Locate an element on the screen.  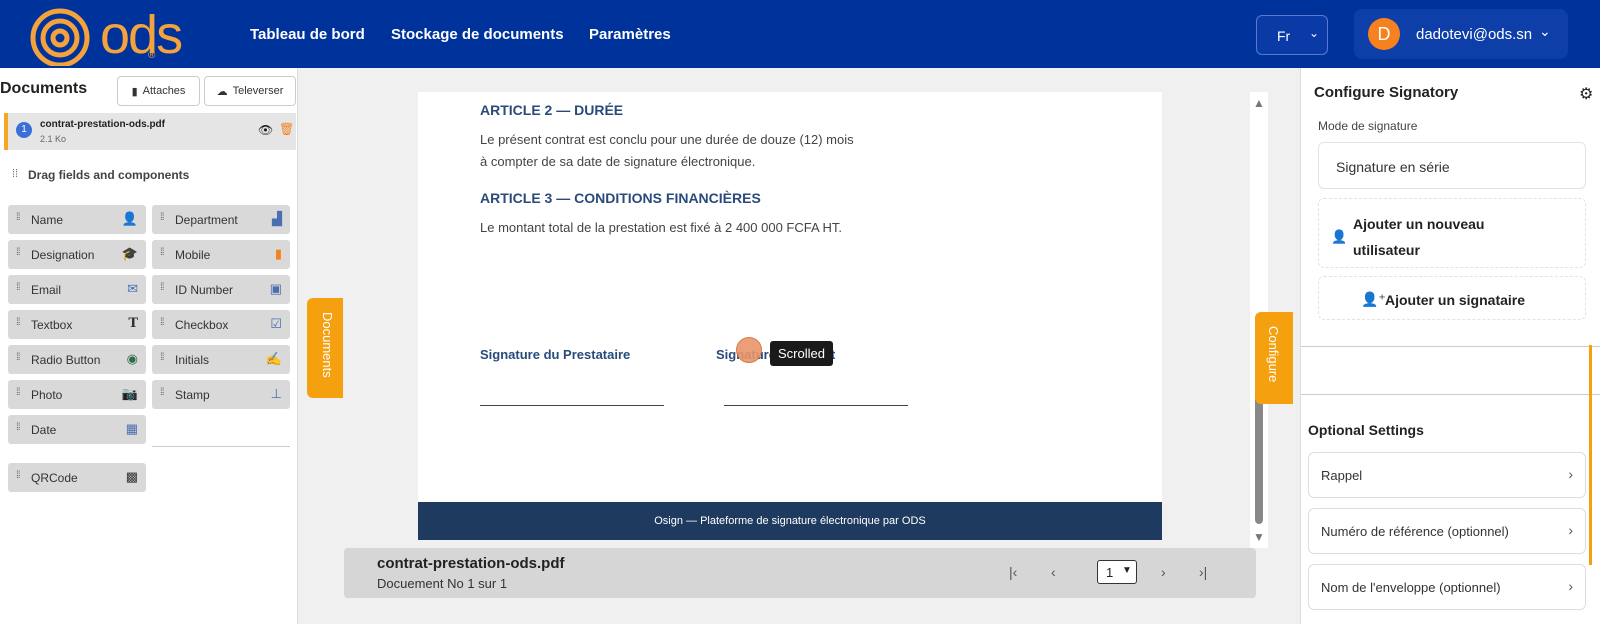
avatar: D is located at coordinates (1384, 34).